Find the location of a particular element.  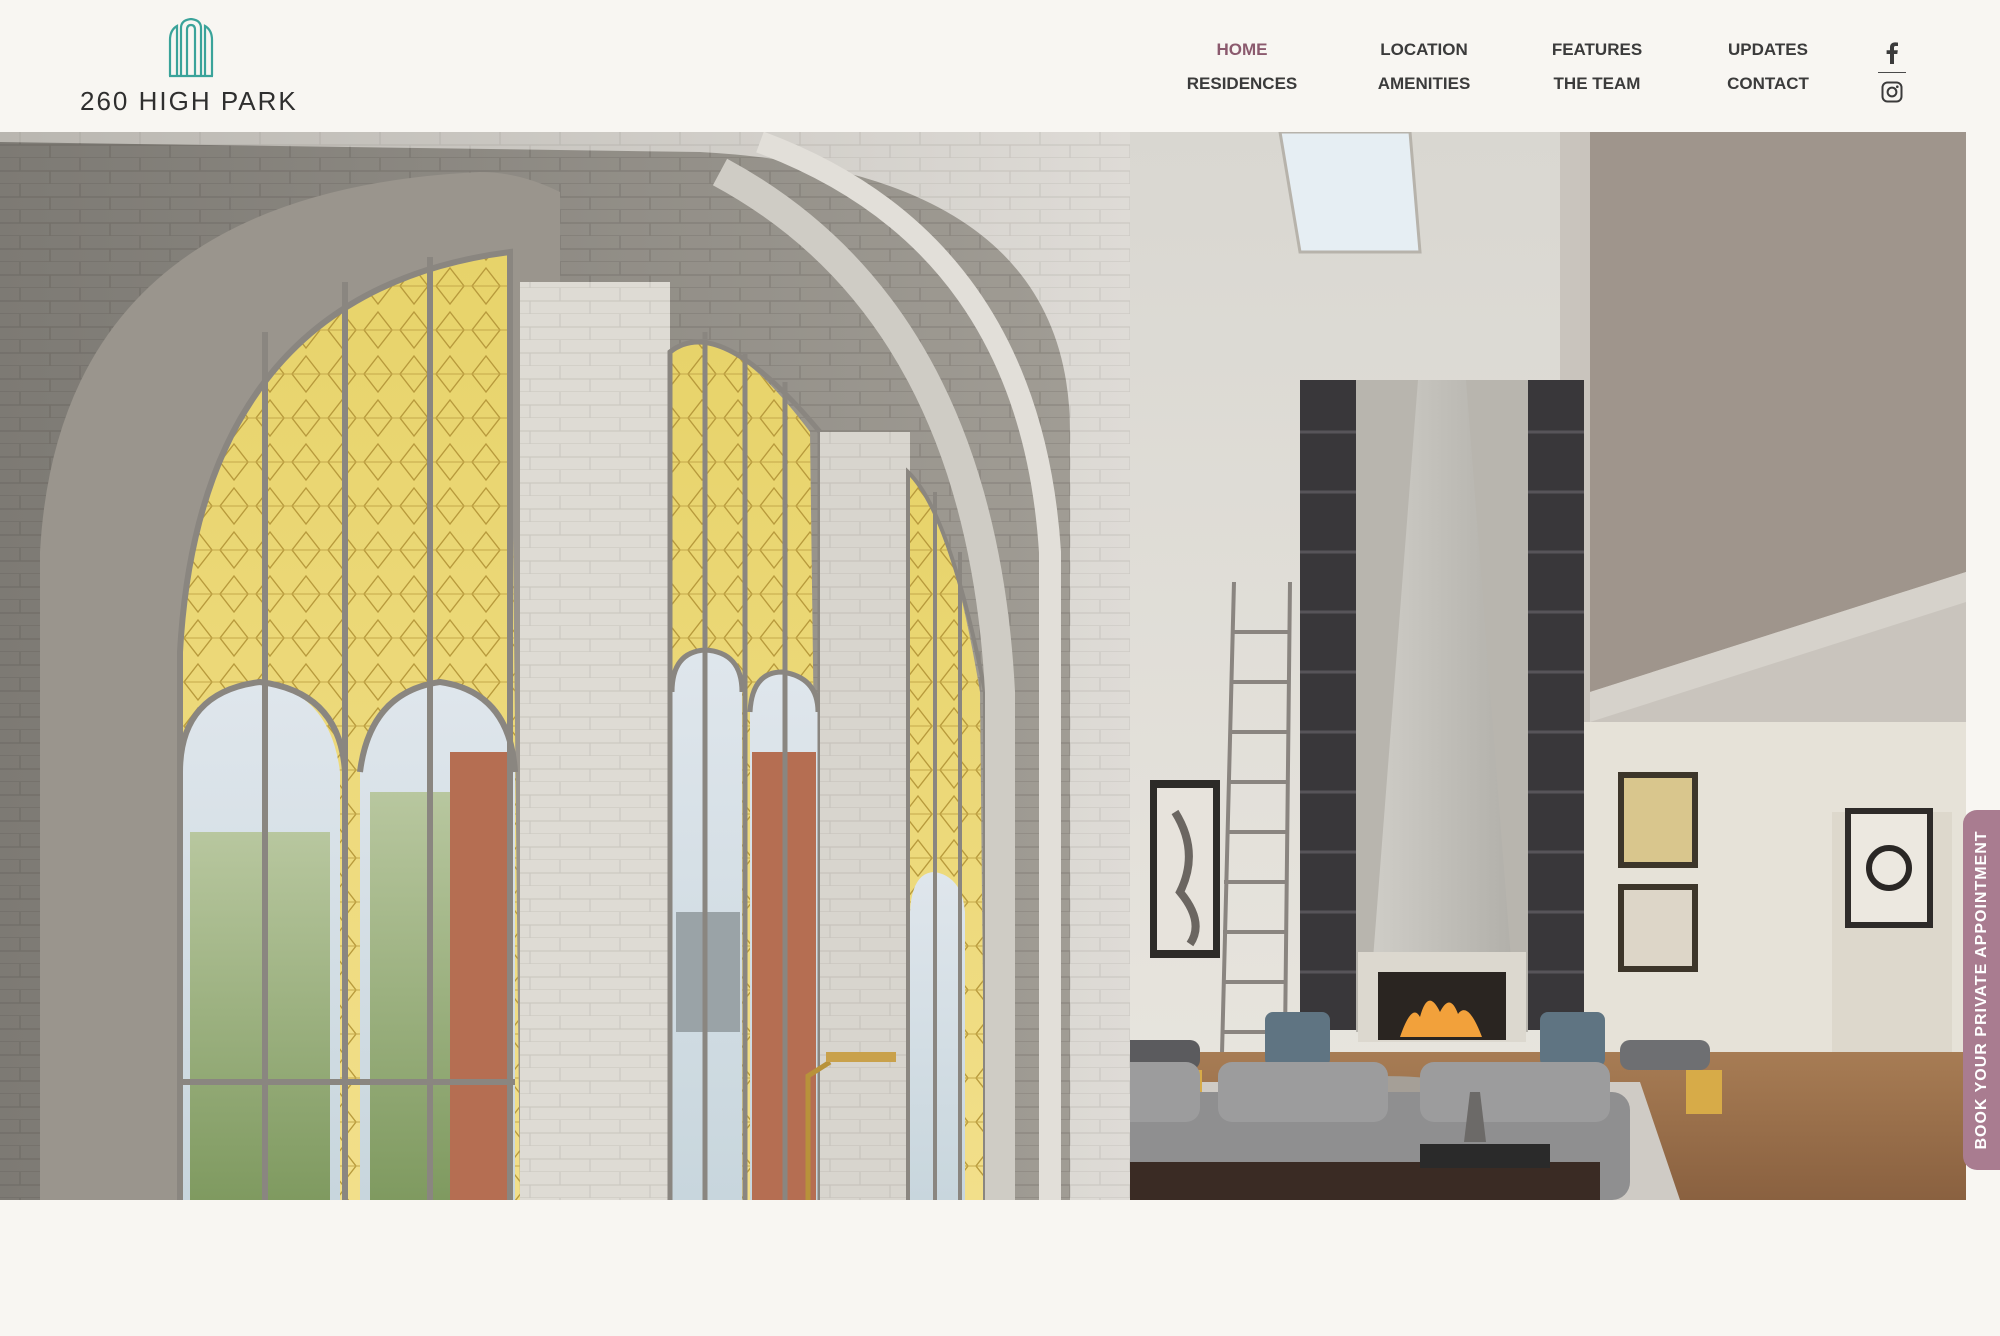

book-appointment-label: BOOK YOUR PRIVATE APPOINTMENT is located at coordinates (1981, 990).